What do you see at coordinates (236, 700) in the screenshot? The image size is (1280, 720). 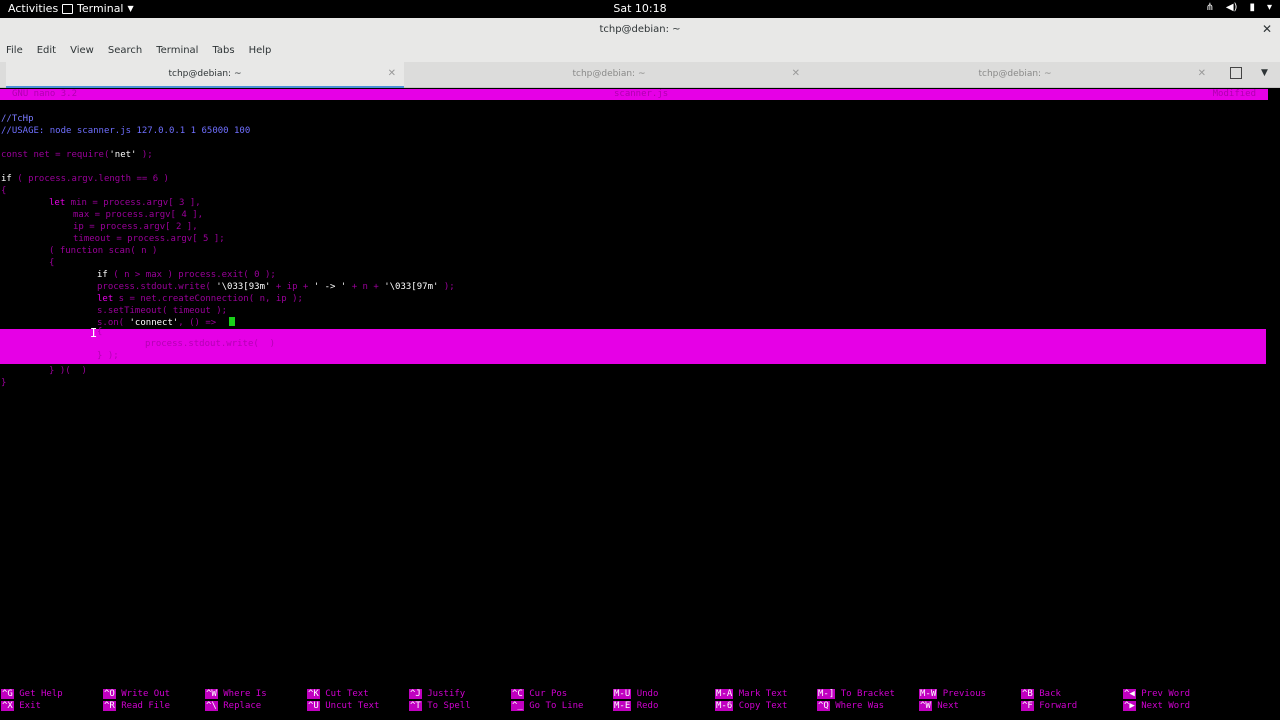 I see `shortcut-where-is: ^W Where Is ^\ Replace` at bounding box center [236, 700].